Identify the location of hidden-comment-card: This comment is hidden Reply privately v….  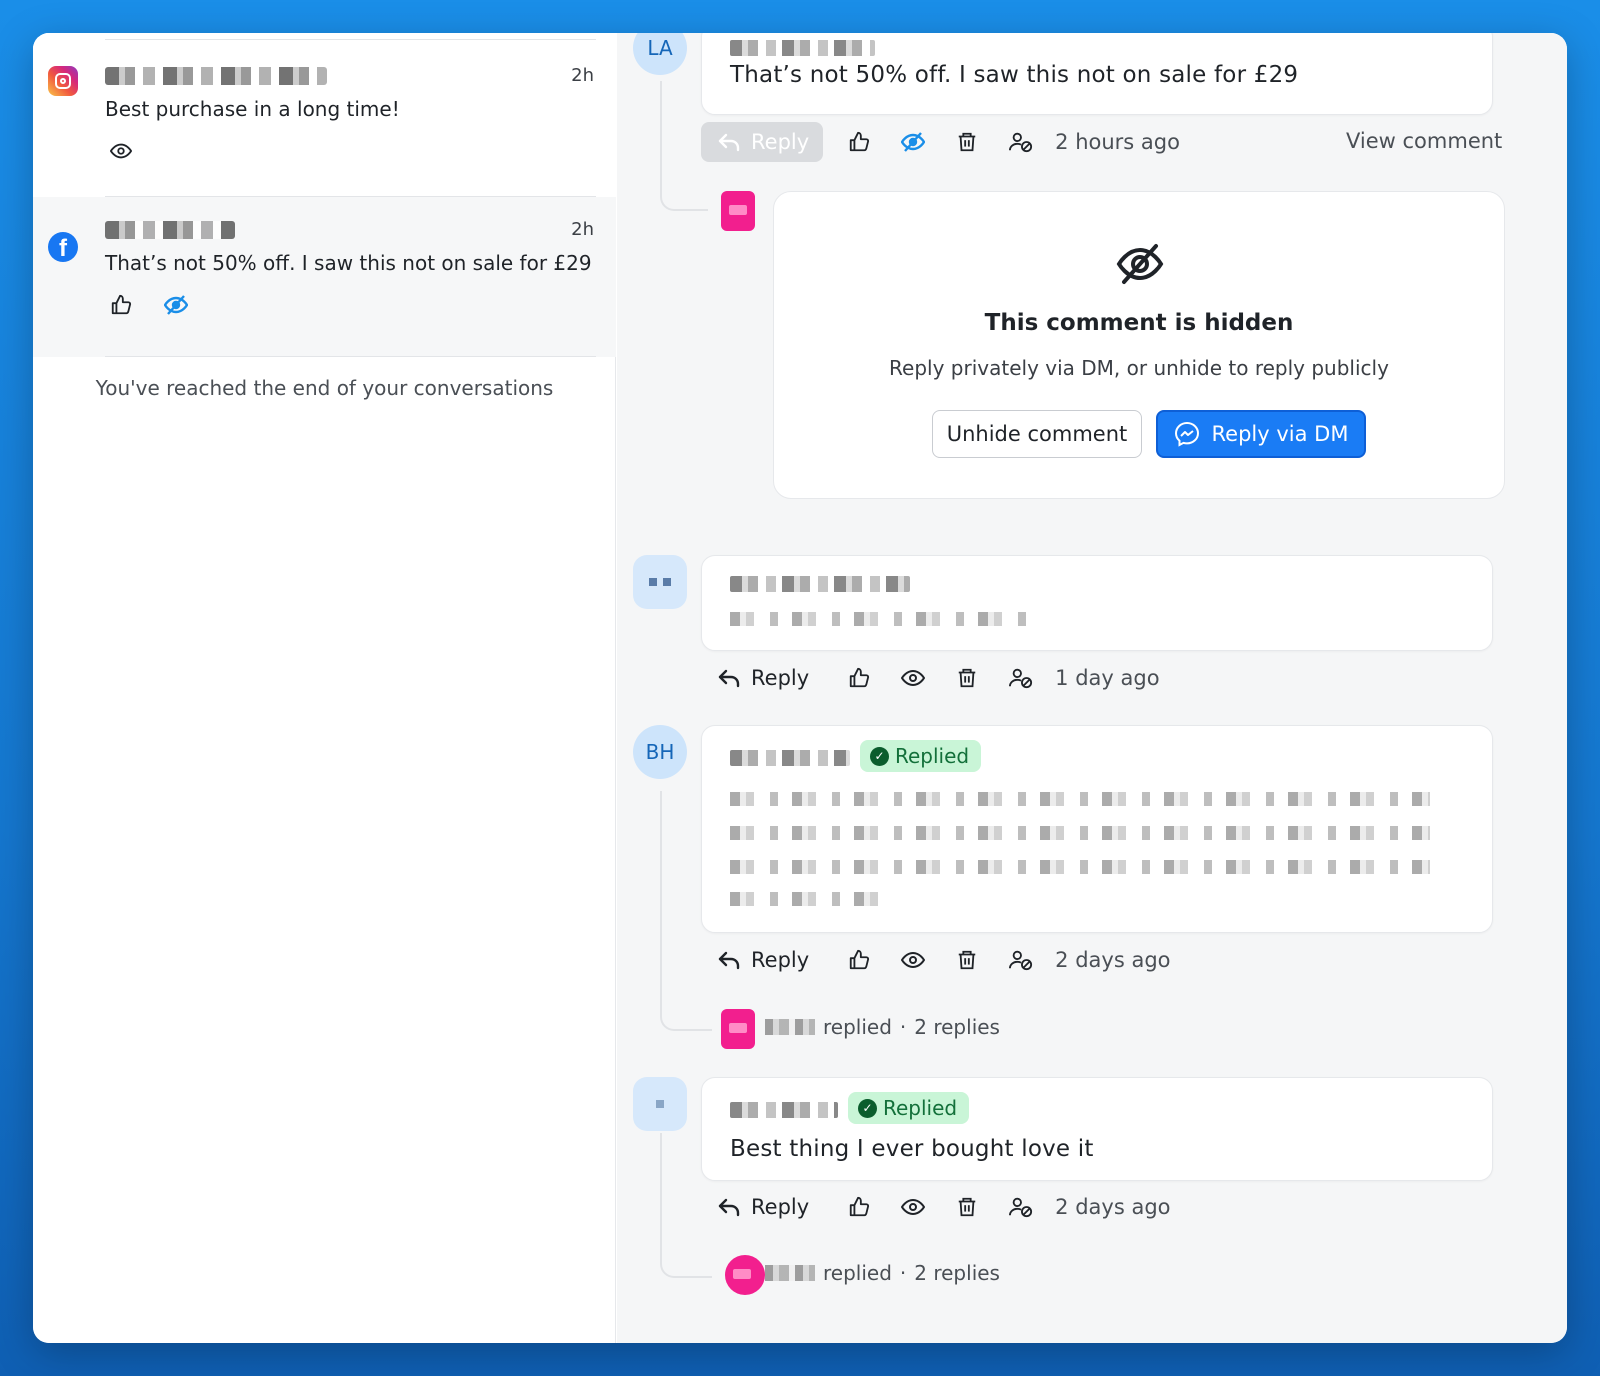
(1139, 345).